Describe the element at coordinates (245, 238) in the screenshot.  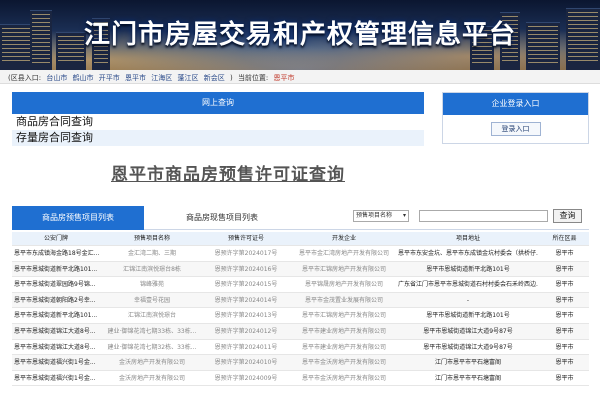
I see `header-license-number: 预售许可证号` at that location.